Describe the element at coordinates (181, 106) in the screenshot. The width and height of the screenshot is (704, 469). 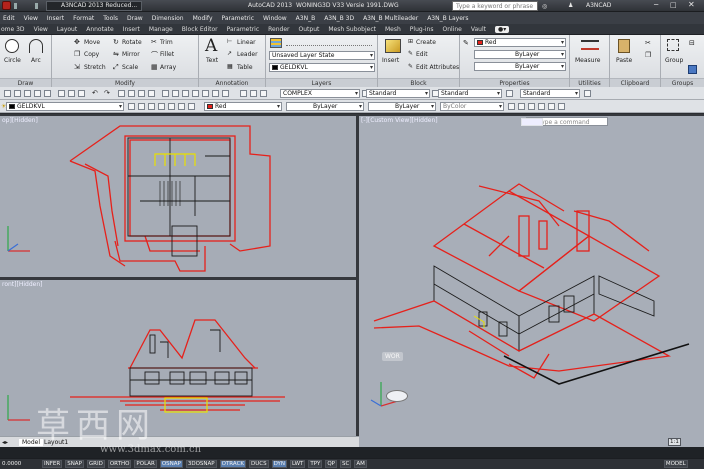
I see `layer-lock-icon` at that location.